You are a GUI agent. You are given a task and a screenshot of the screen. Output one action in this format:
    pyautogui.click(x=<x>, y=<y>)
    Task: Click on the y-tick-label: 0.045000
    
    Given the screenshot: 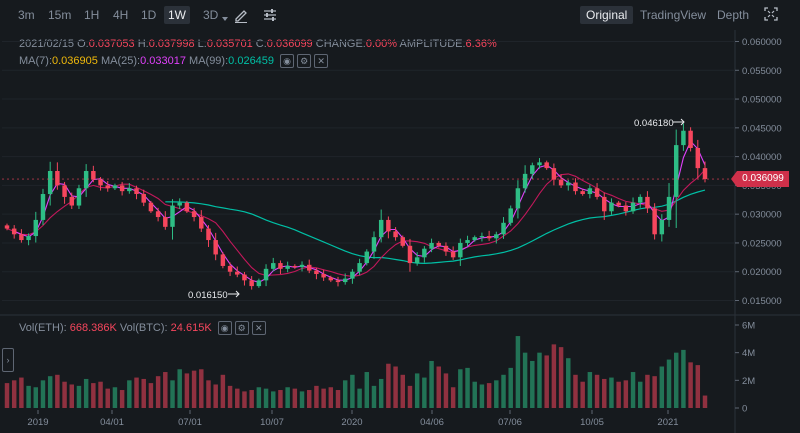 What is the action you would take?
    pyautogui.click(x=762, y=128)
    